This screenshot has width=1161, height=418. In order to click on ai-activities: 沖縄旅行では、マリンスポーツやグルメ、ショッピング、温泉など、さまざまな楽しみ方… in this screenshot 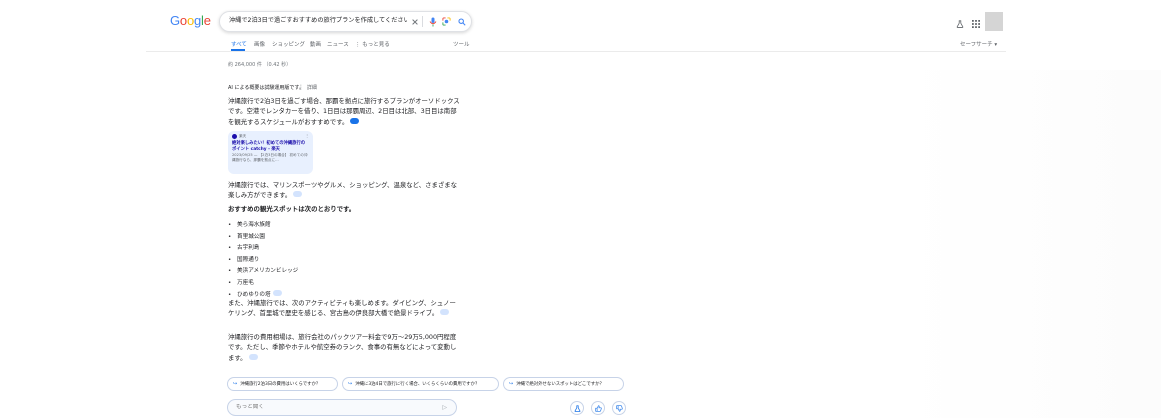, I will do `click(344, 190)`.